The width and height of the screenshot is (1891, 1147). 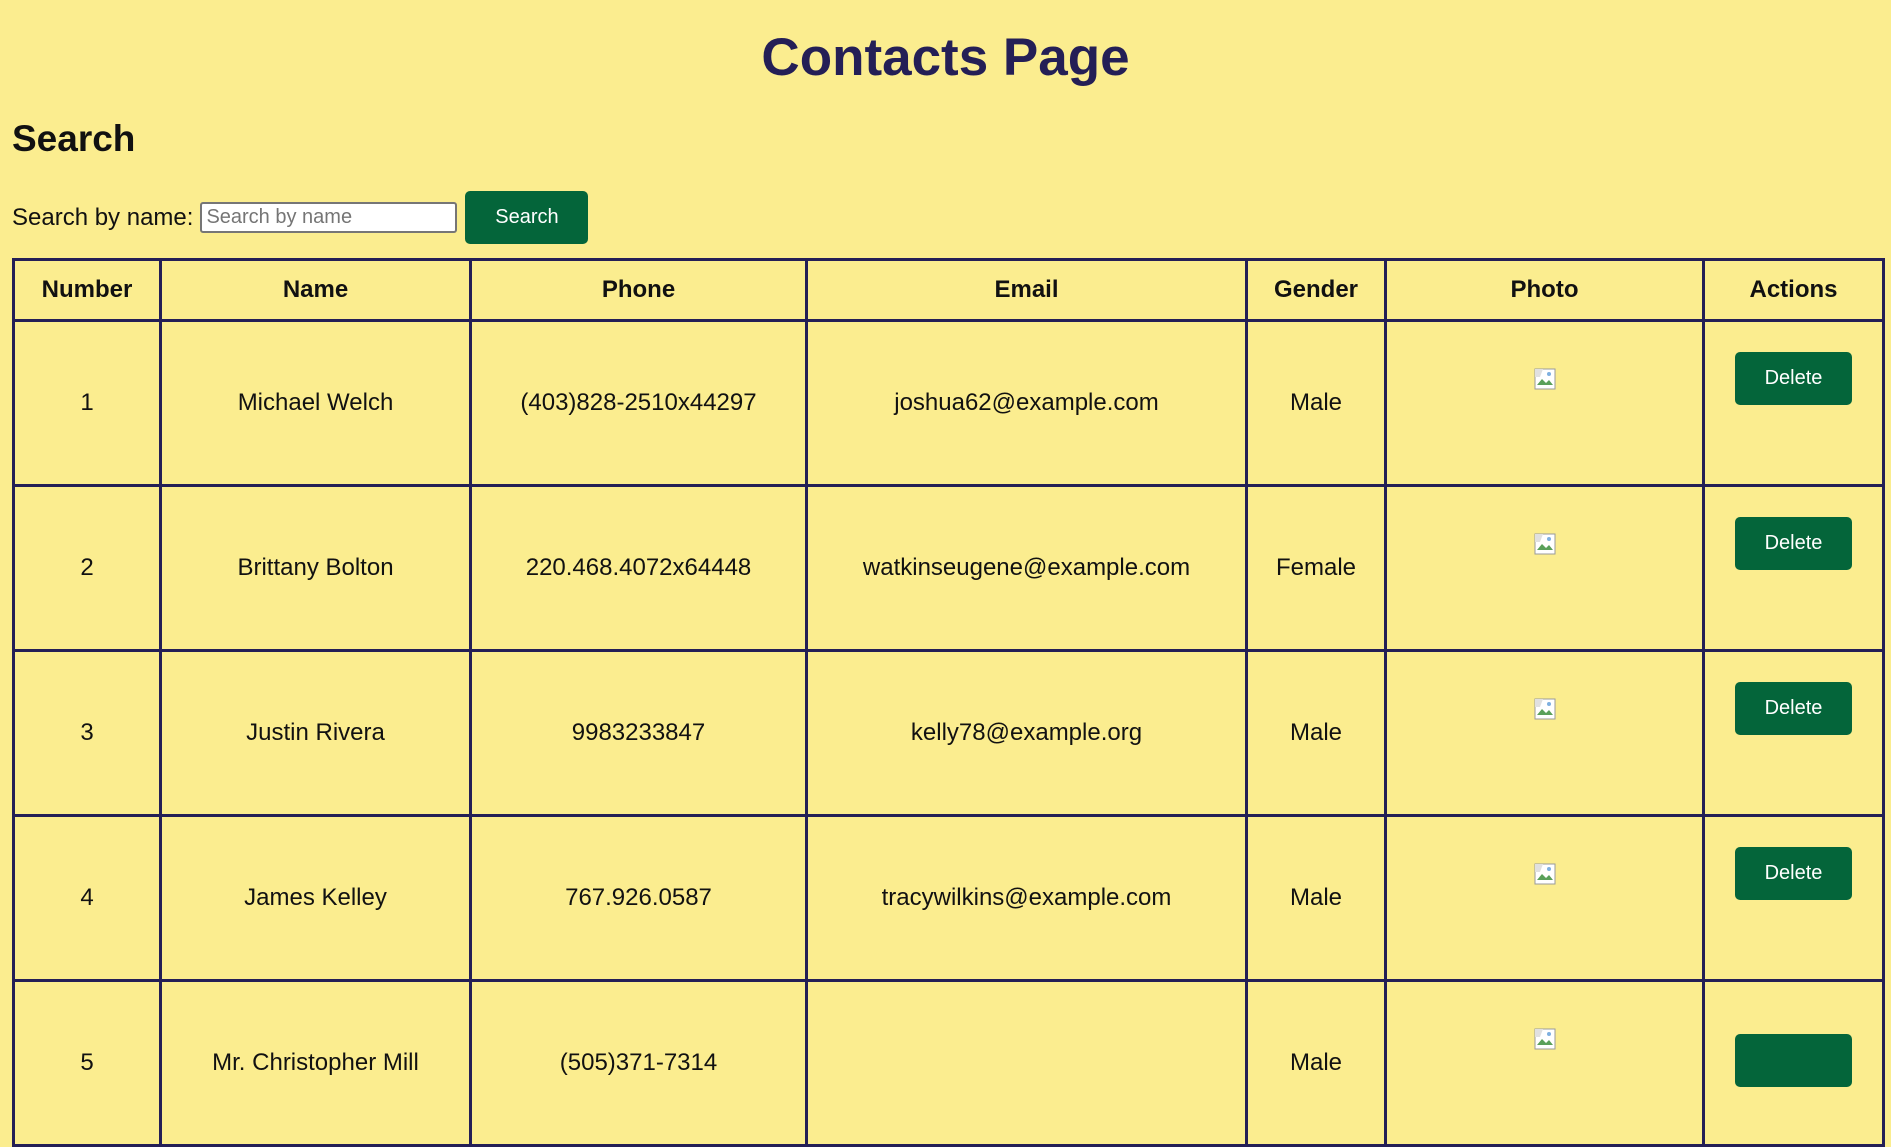 I want to click on cell-name: James Kelley, so click(x=315, y=898).